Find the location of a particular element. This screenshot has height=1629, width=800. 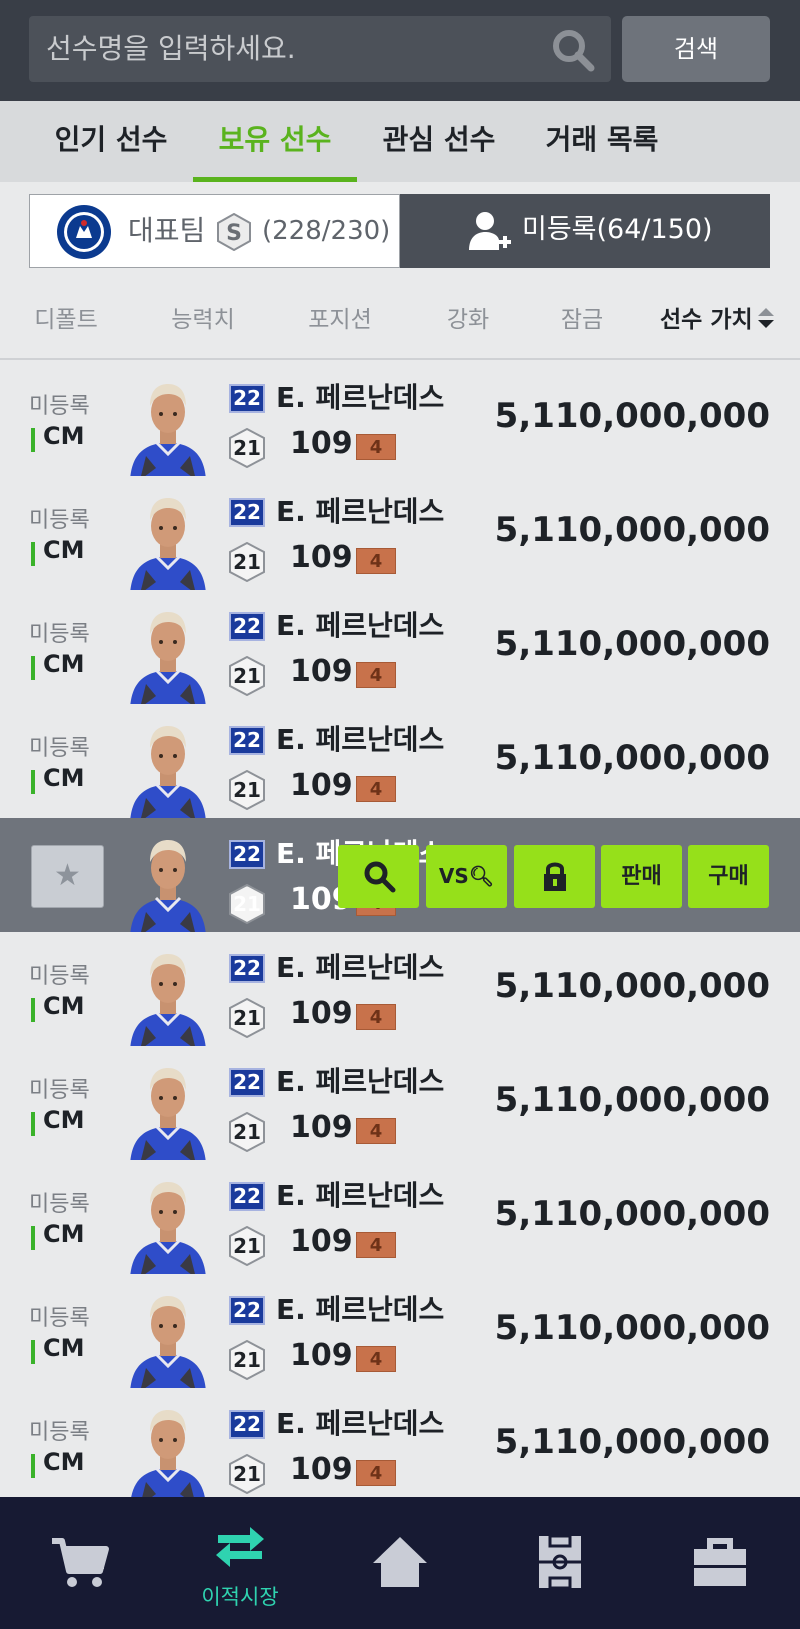

field-icon is located at coordinates (560, 1562).